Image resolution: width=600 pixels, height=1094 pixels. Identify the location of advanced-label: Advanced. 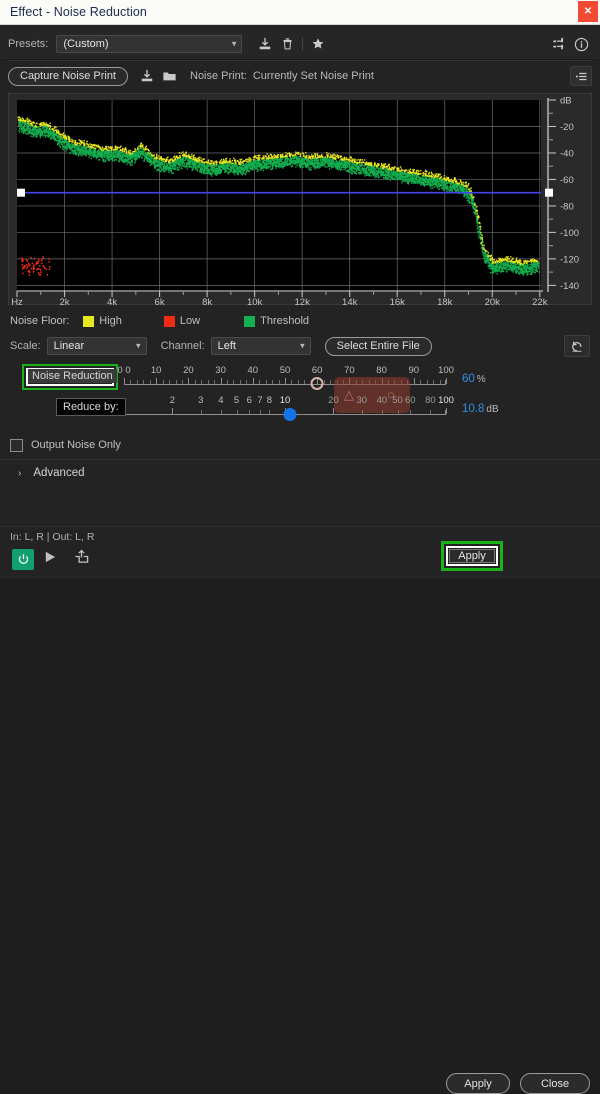
(58, 473).